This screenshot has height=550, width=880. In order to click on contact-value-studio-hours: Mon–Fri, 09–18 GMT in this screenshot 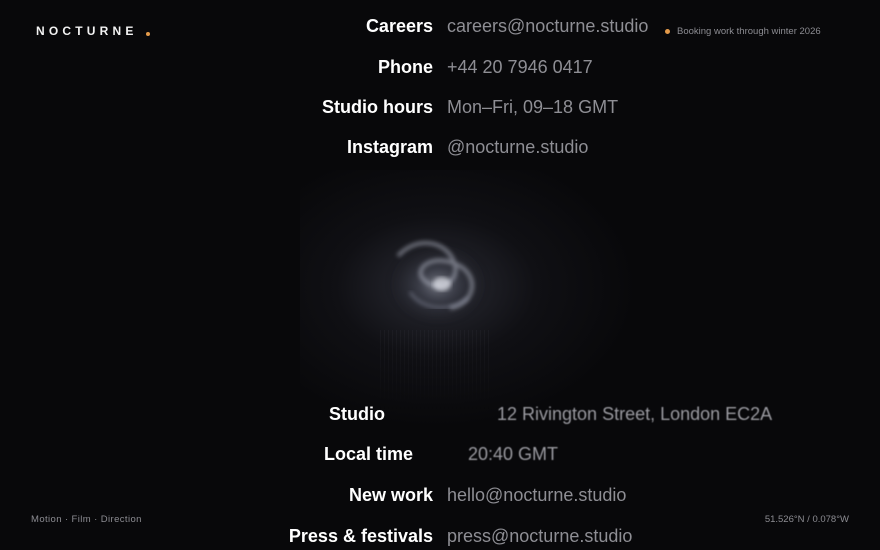, I will do `click(533, 107)`.